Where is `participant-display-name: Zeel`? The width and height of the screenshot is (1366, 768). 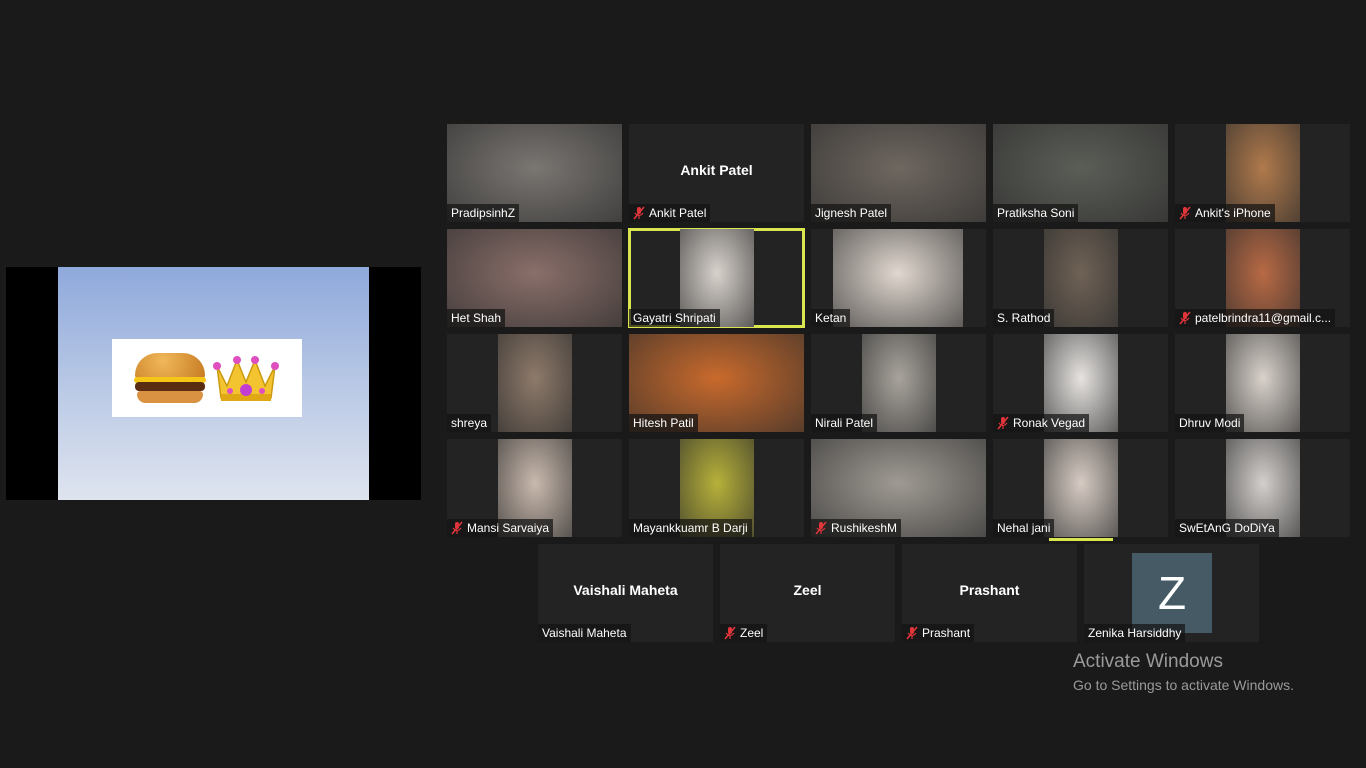 participant-display-name: Zeel is located at coordinates (807, 590).